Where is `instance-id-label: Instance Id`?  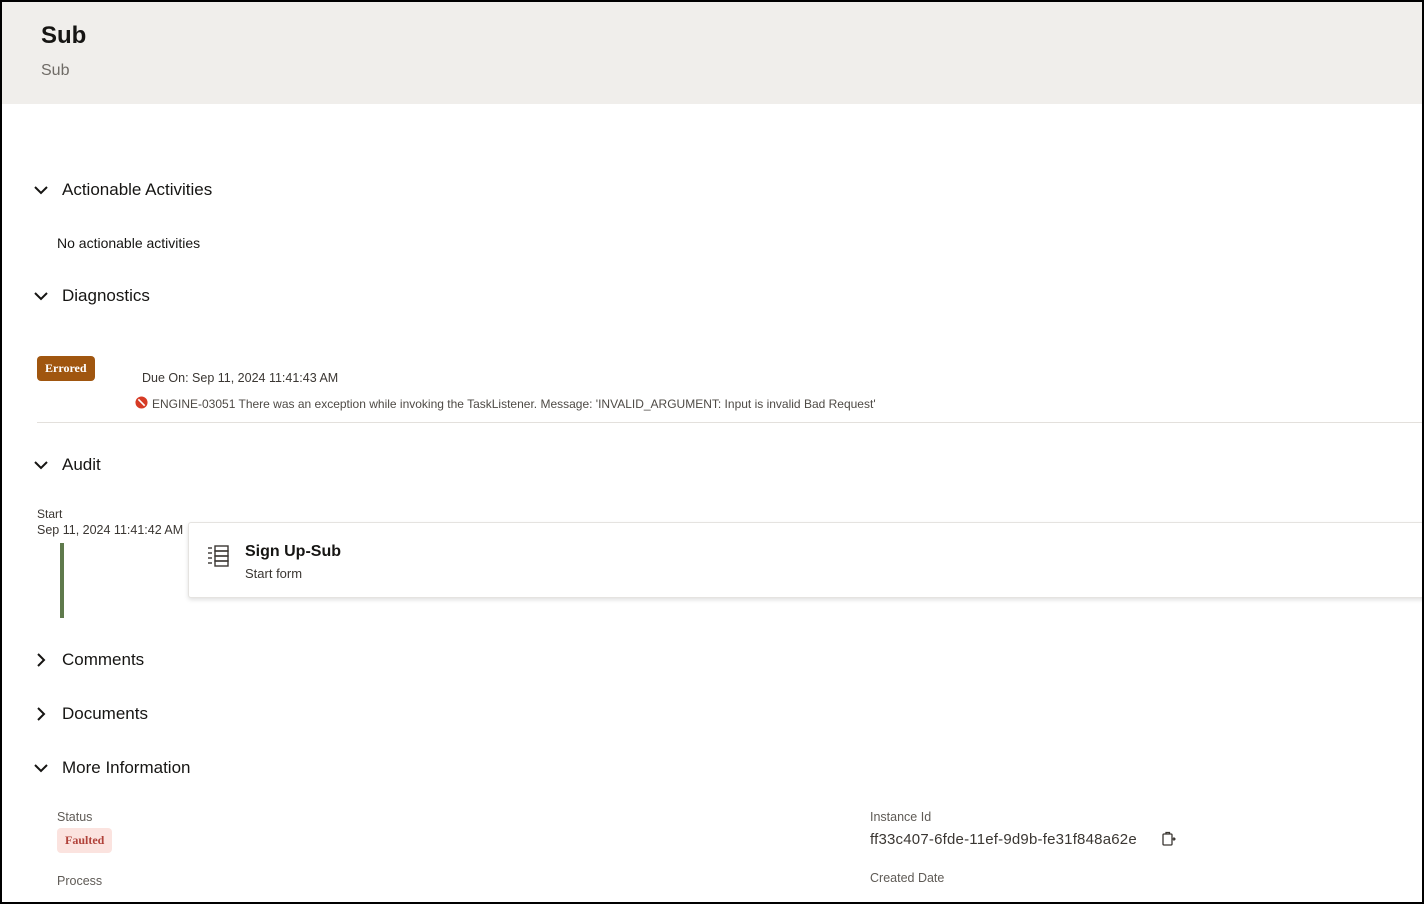 instance-id-label: Instance Id is located at coordinates (901, 817).